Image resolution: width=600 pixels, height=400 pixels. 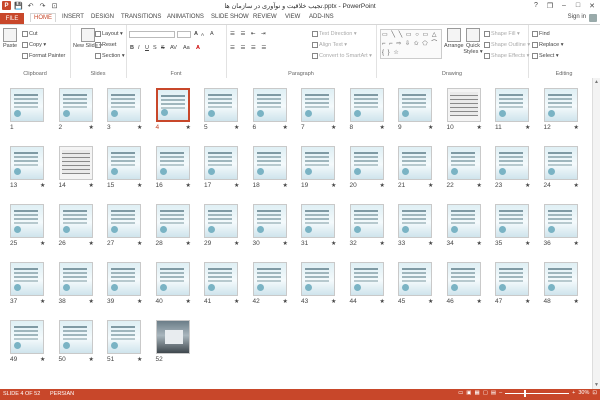 What do you see at coordinates (73, 17) in the screenshot?
I see `tab-insert: INSERT` at bounding box center [73, 17].